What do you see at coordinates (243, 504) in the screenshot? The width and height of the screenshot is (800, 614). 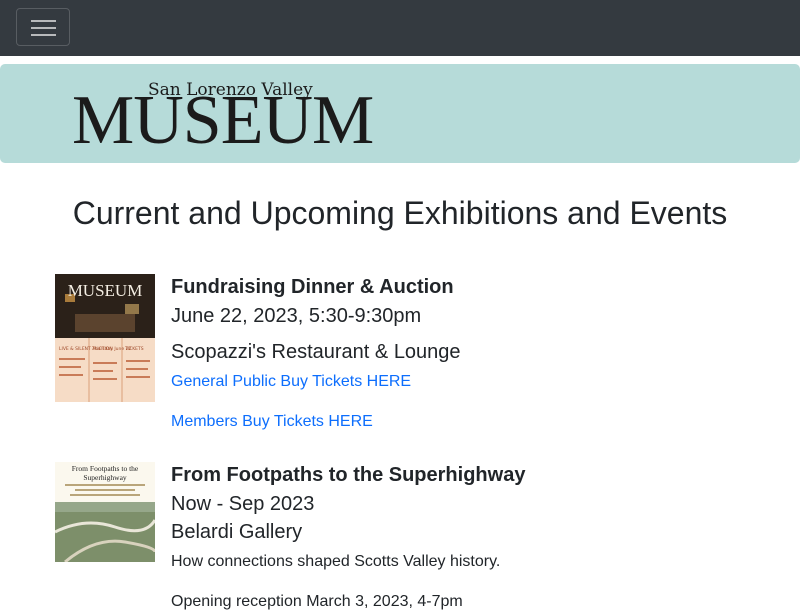 I see `event-date: Now - Sep 2023` at bounding box center [243, 504].